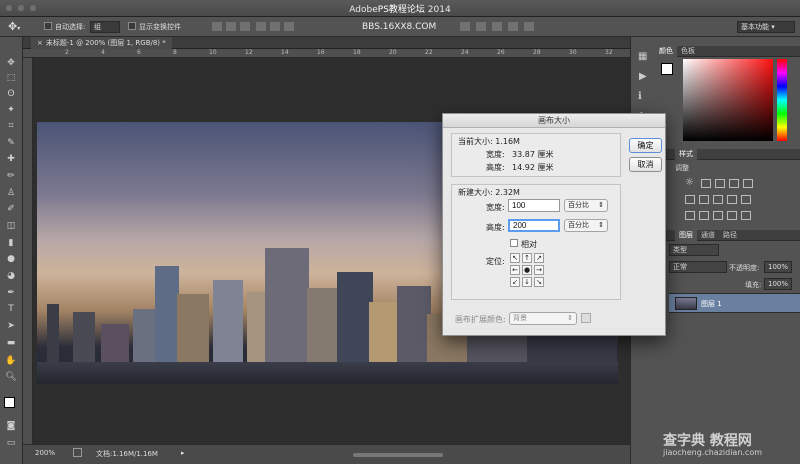  I want to click on 3d-scale-icon, so click(529, 26).